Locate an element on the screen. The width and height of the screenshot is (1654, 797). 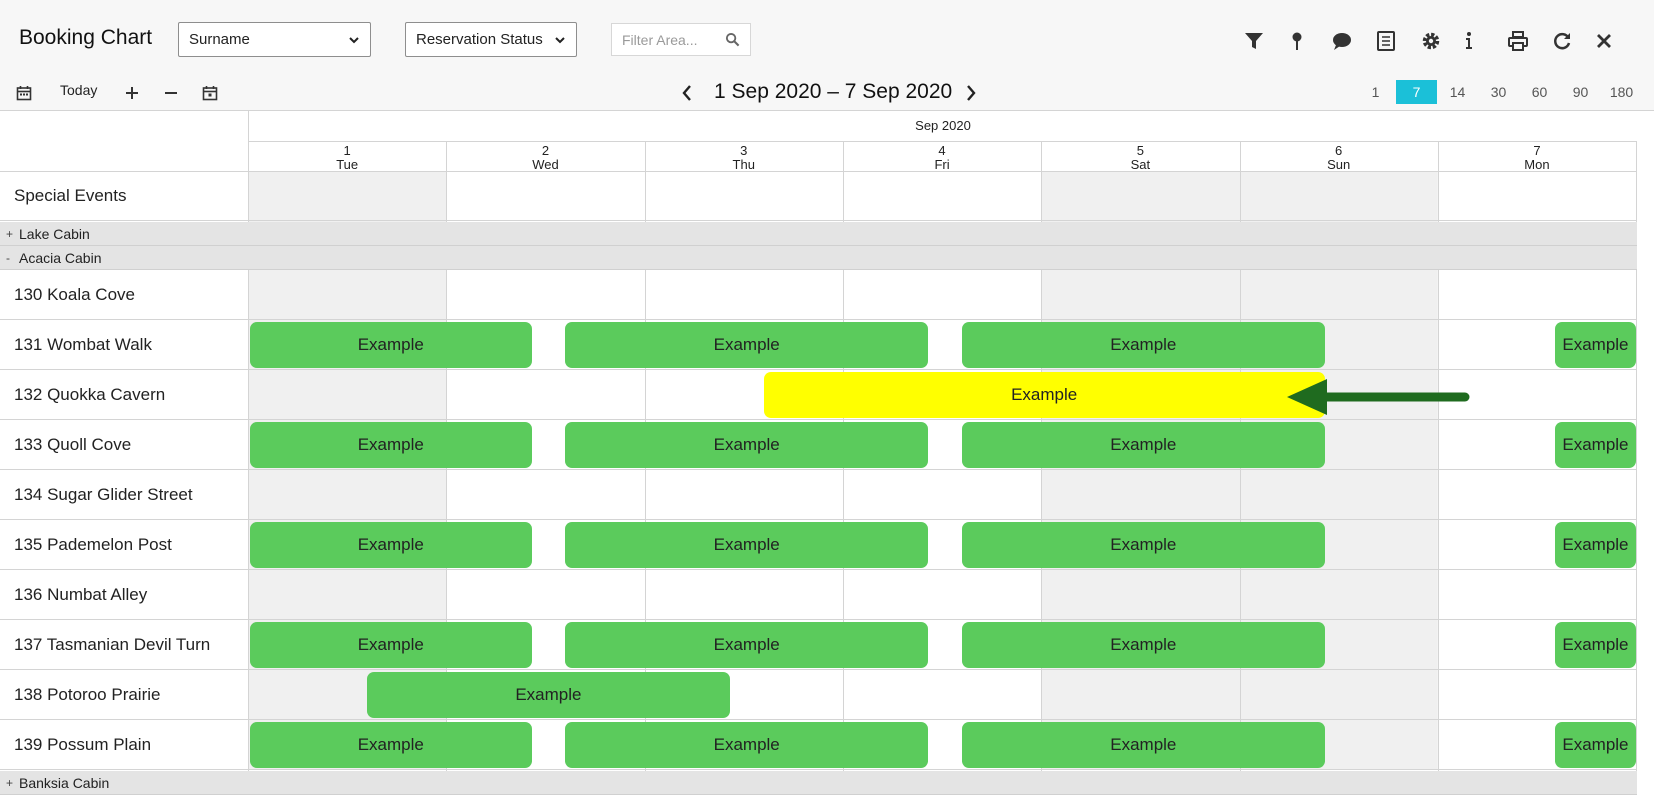
unit-label: 130 Koala Cove is located at coordinates (74, 295).